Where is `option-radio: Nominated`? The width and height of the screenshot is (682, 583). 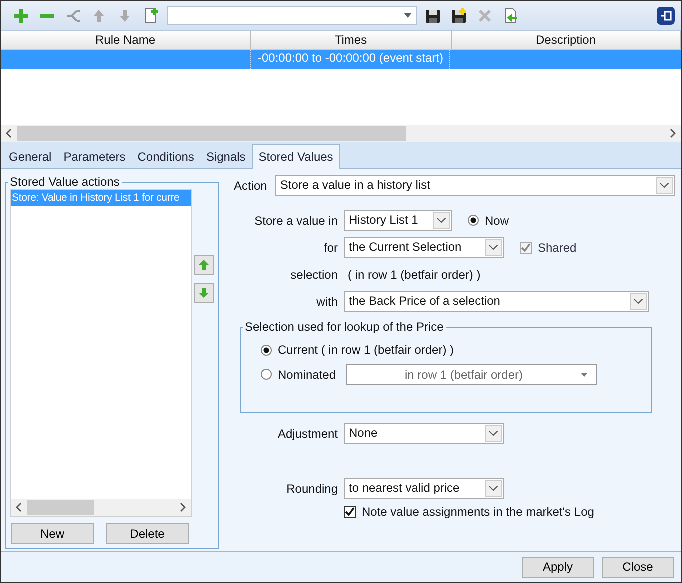
option-radio: Nominated is located at coordinates (303, 375).